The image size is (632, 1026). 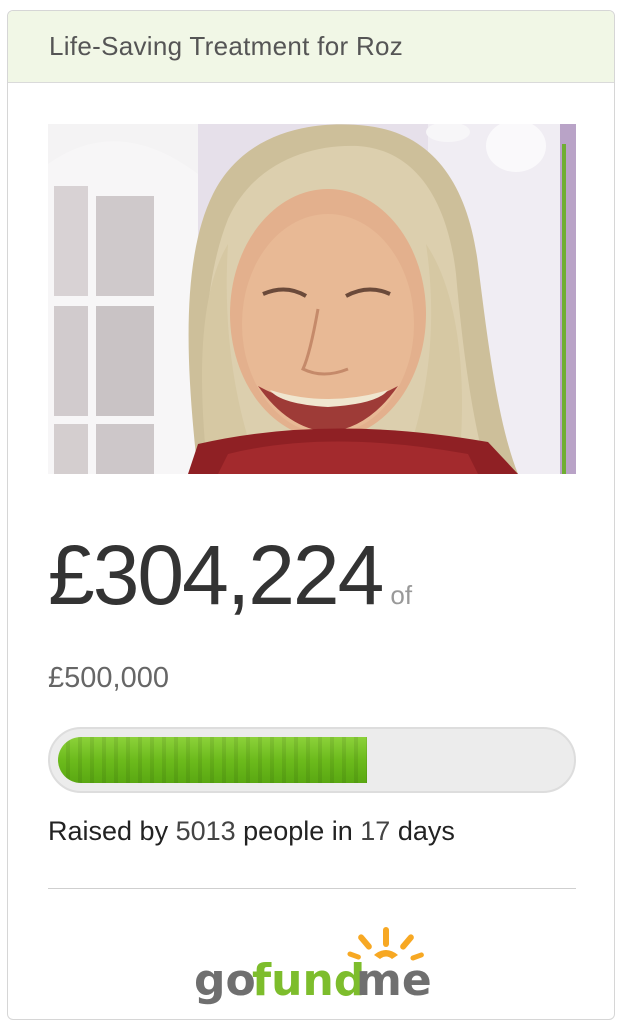 What do you see at coordinates (308, 980) in the screenshot?
I see `logo-fund-text: fund` at bounding box center [308, 980].